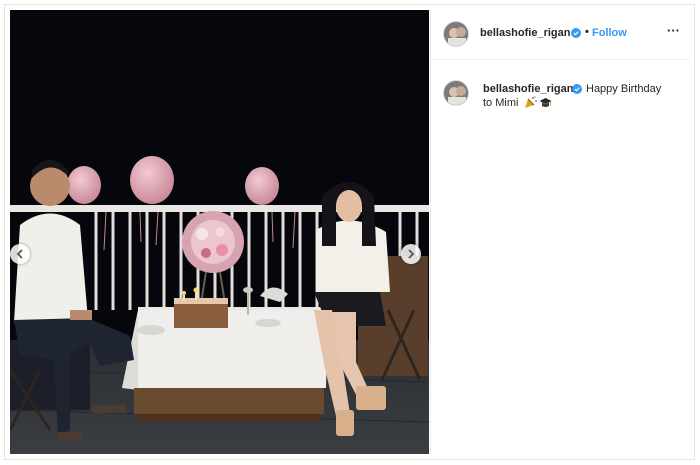 Image resolution: width=700 pixels, height=465 pixels. I want to click on chevron-right-icon, so click(411, 254).